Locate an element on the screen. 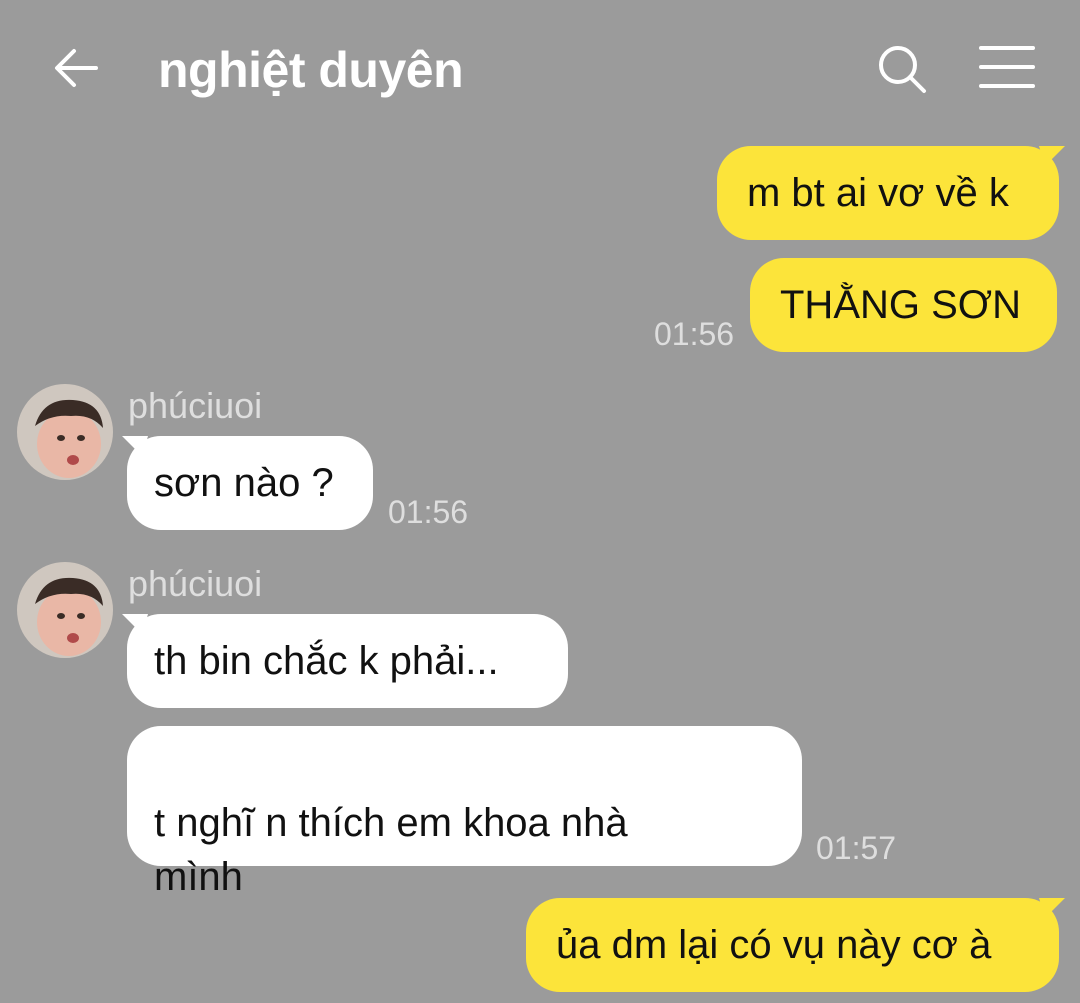 The height and width of the screenshot is (1003, 1080). message-text: m bt ai vơ về k is located at coordinates (878, 193).